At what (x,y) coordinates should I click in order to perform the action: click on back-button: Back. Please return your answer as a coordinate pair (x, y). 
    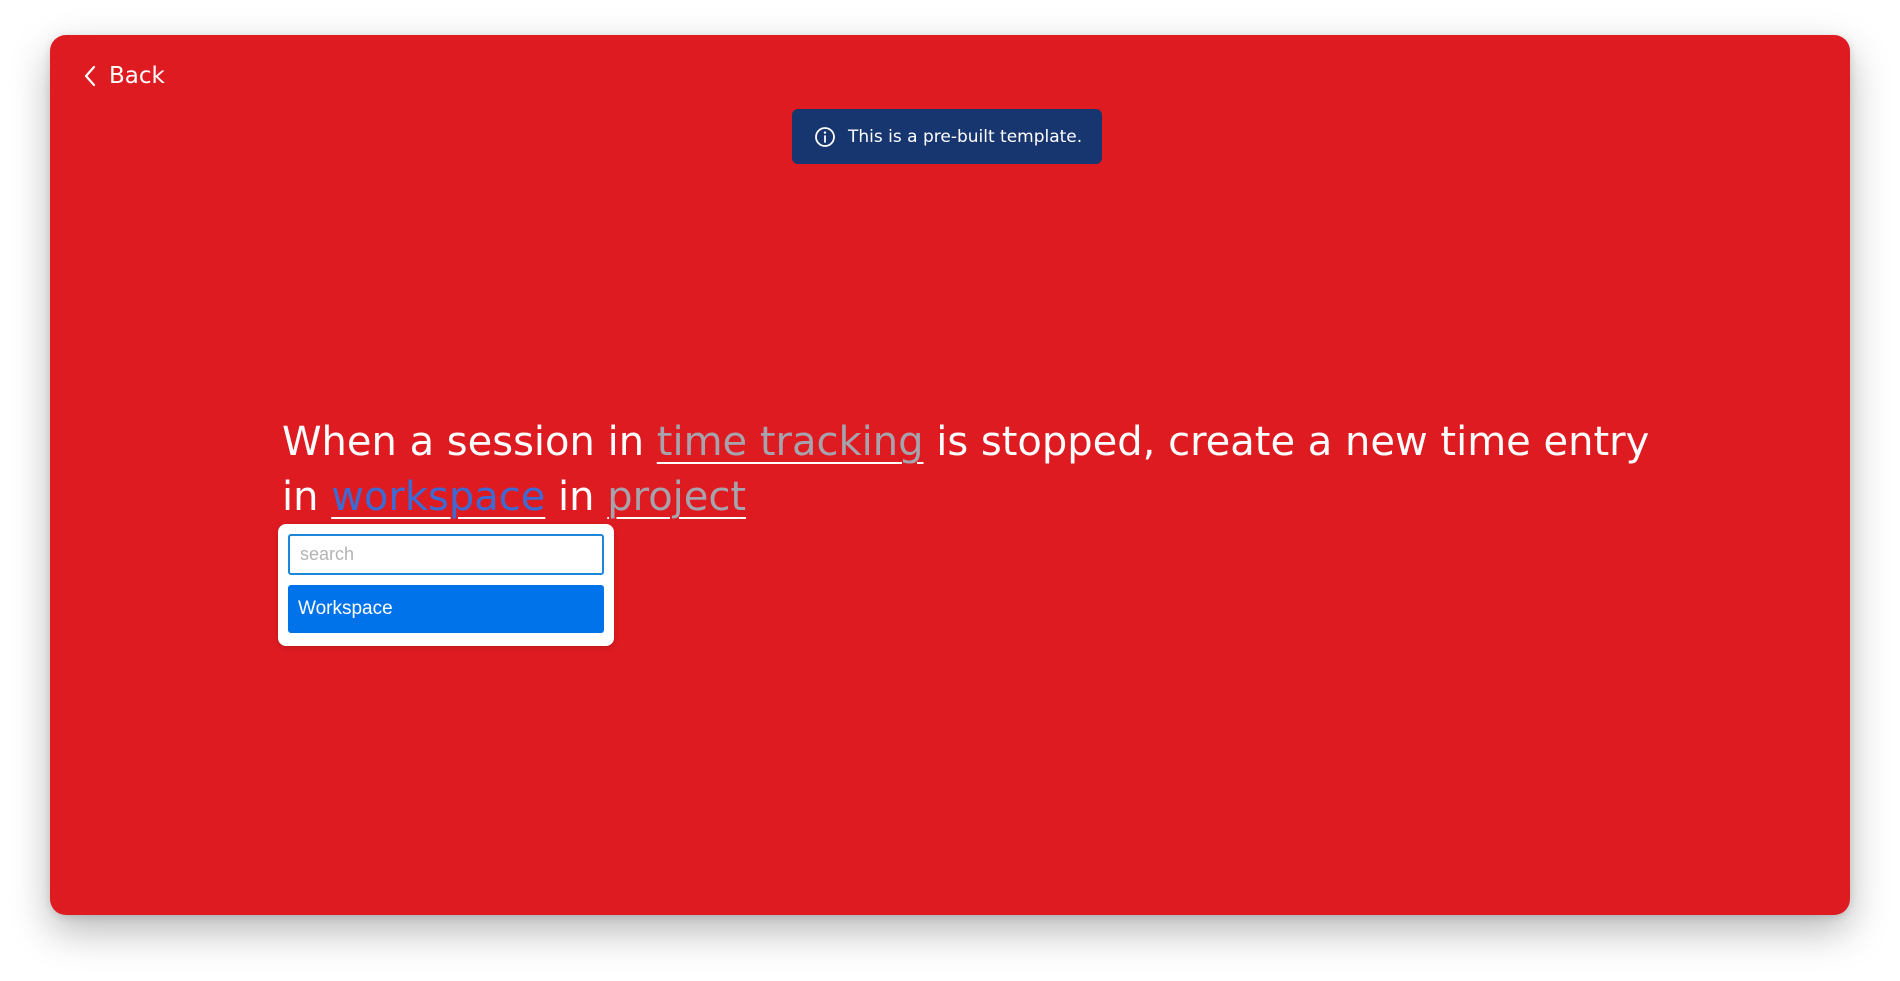
    Looking at the image, I should click on (124, 76).